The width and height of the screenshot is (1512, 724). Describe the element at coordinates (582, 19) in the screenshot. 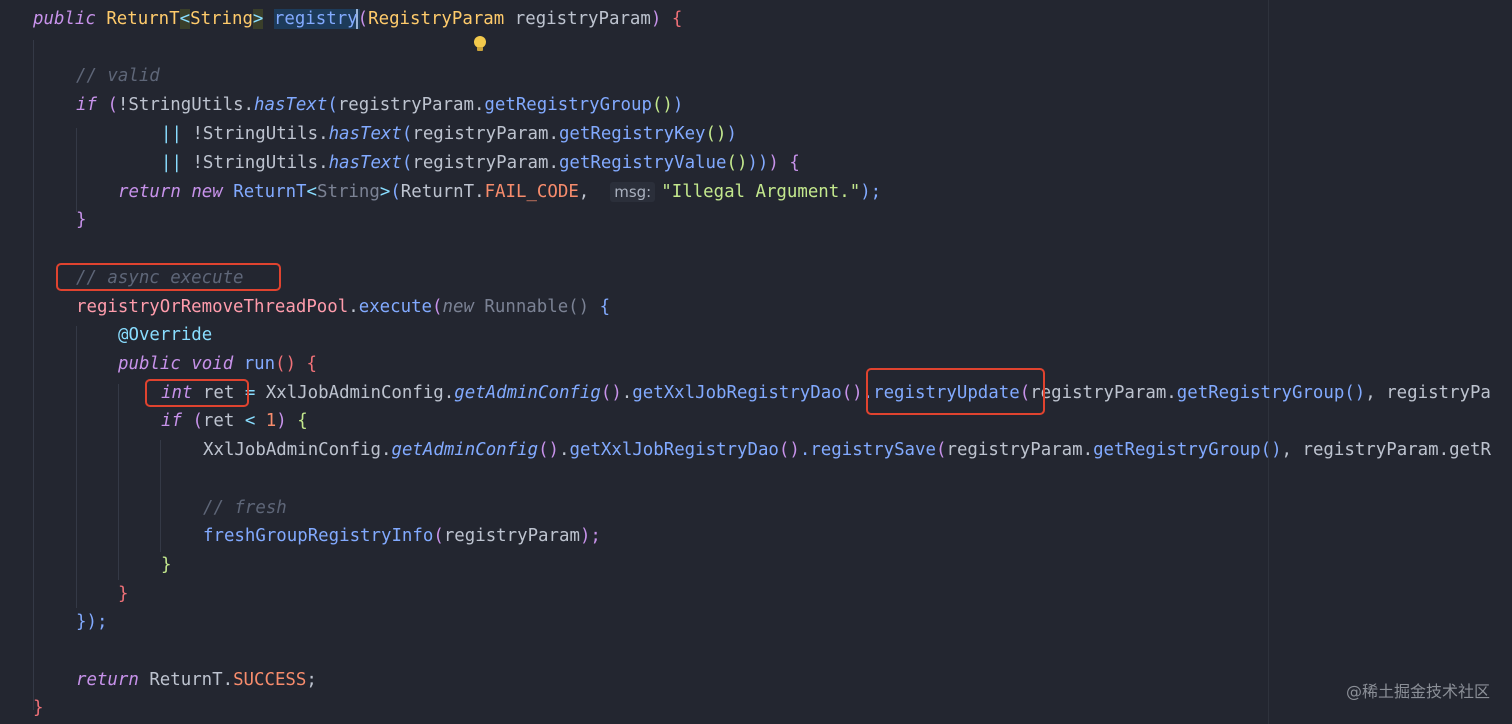

I see `param-name: registryParam` at that location.